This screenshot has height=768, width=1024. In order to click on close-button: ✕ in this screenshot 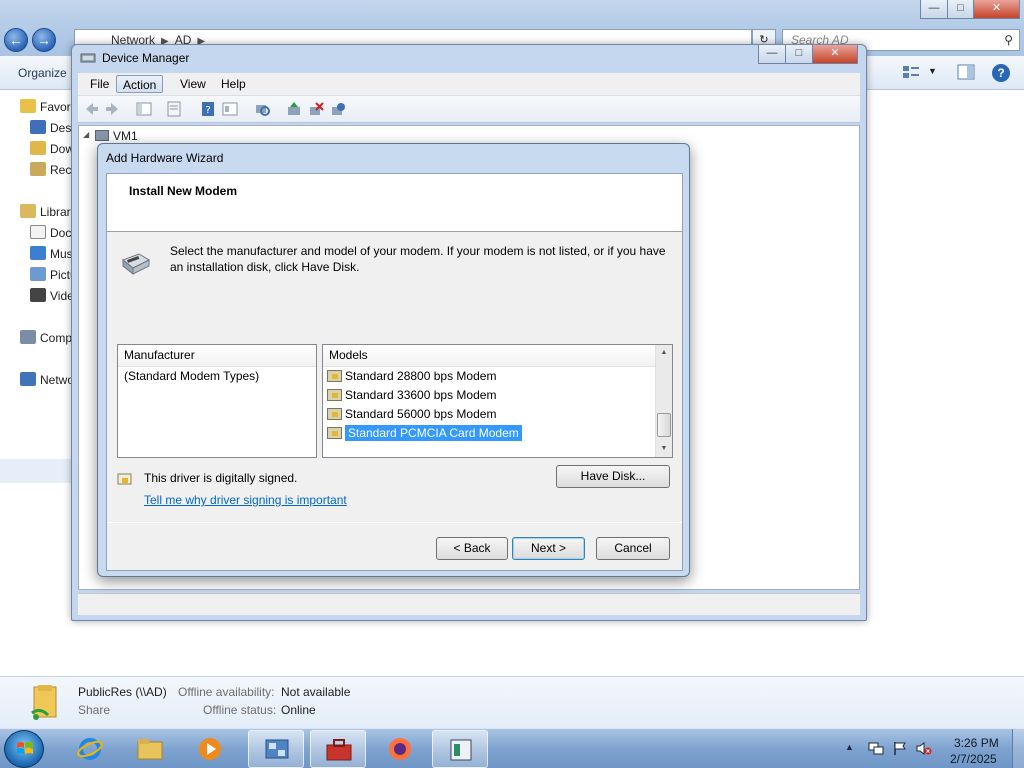, I will do `click(996, 9)`.